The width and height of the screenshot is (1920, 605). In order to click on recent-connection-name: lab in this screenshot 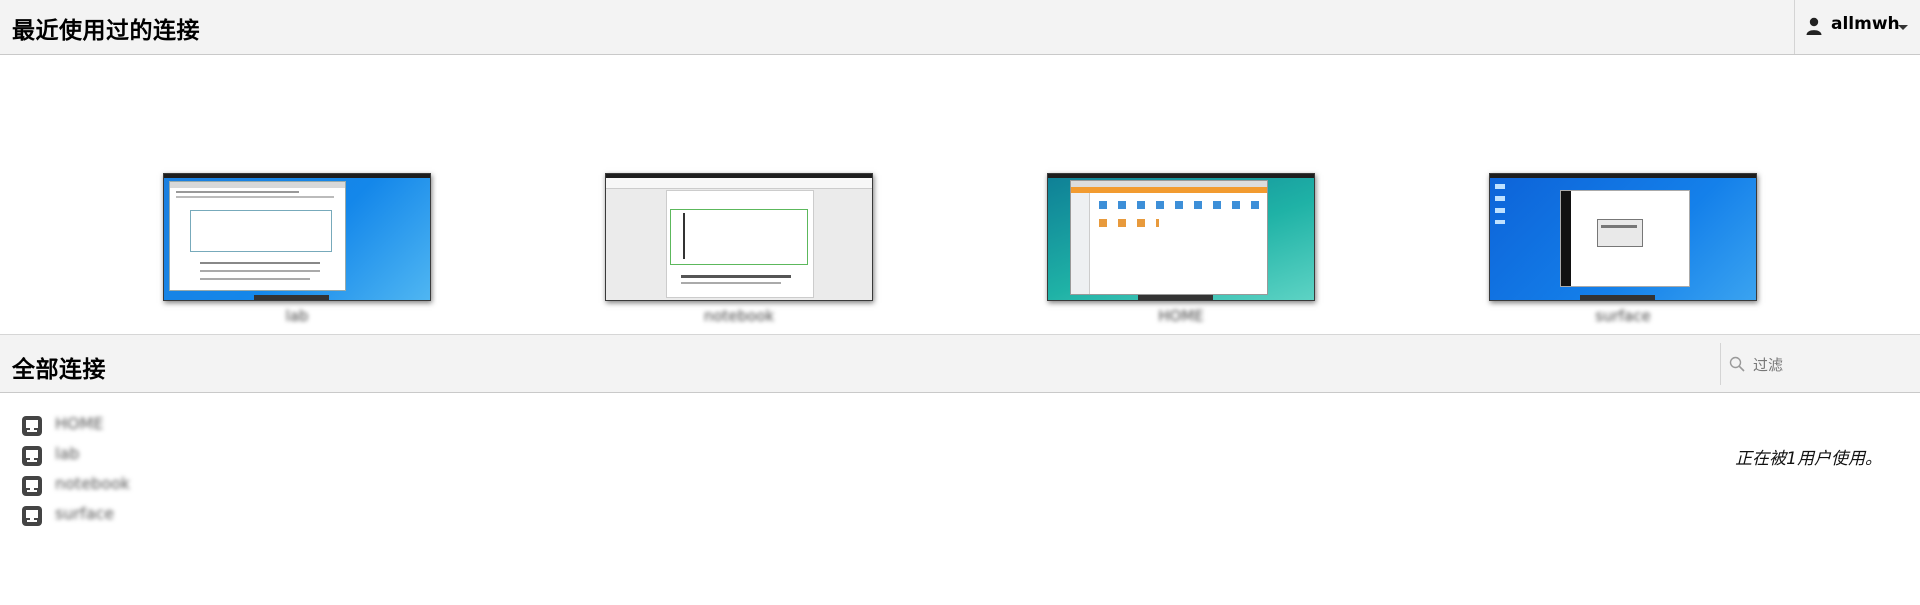, I will do `click(297, 316)`.